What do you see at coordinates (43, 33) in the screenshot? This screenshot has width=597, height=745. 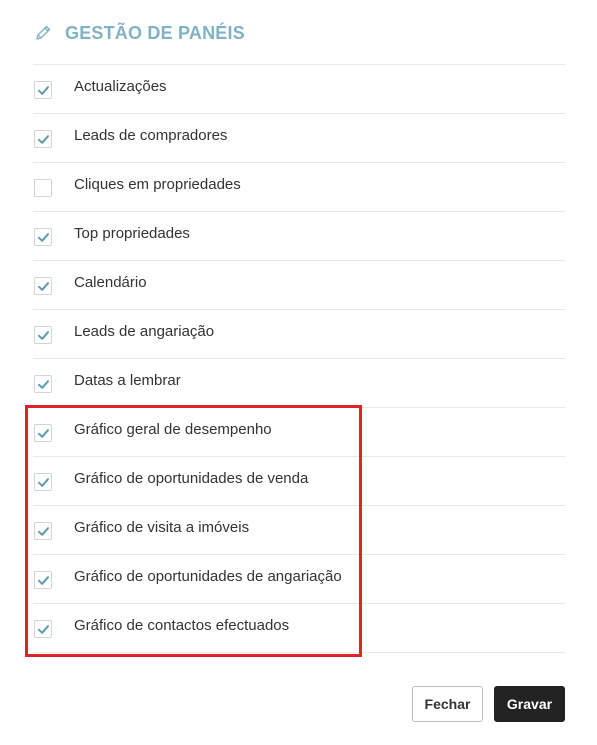 I see `pencil-icon` at bounding box center [43, 33].